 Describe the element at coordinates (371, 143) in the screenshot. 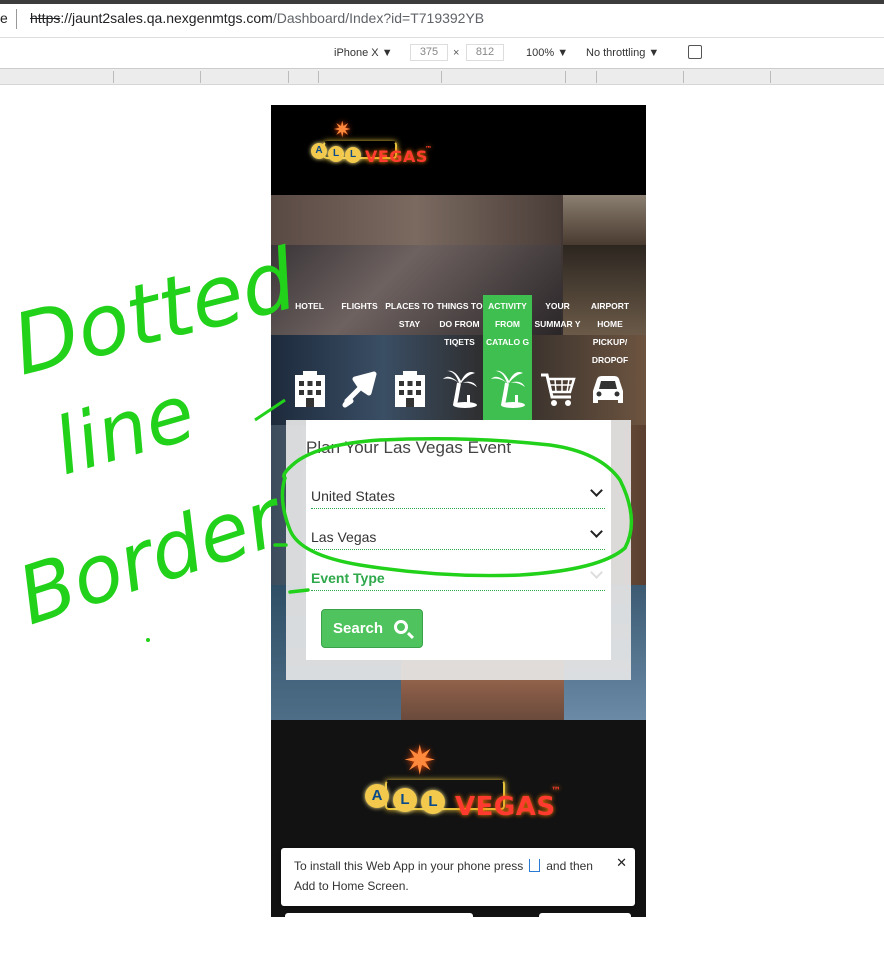

I see `all-vegas-logo: ✷ A L L VEGAS ™` at that location.